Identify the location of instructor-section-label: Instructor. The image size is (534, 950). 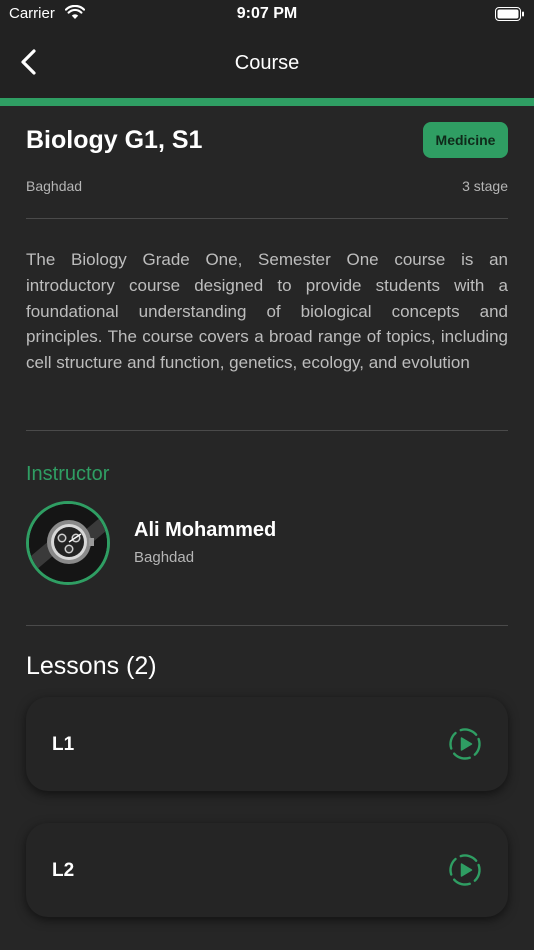
(68, 474).